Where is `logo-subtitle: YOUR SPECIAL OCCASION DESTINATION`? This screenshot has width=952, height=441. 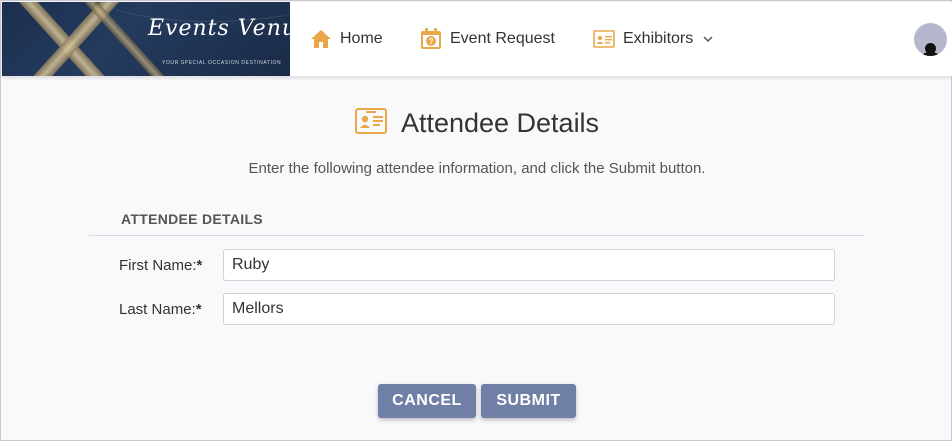 logo-subtitle: YOUR SPECIAL OCCASION DESTINATION is located at coordinates (222, 63).